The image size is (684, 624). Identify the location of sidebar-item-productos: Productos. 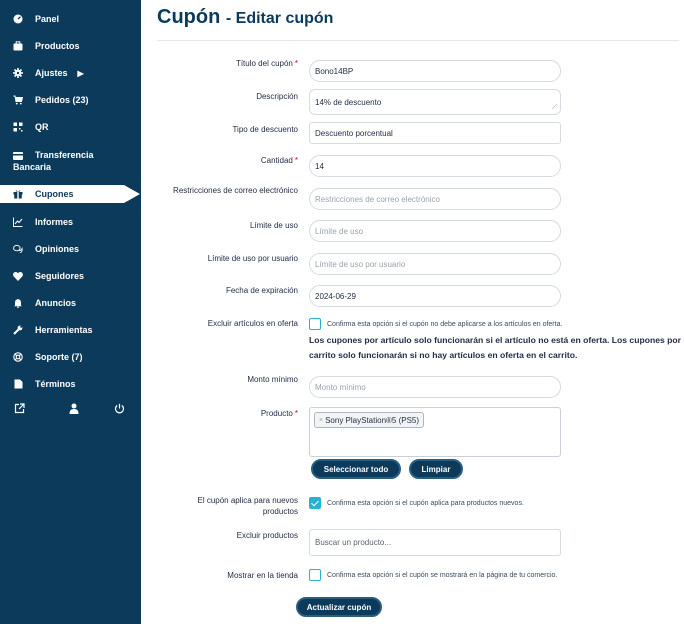
(70, 46).